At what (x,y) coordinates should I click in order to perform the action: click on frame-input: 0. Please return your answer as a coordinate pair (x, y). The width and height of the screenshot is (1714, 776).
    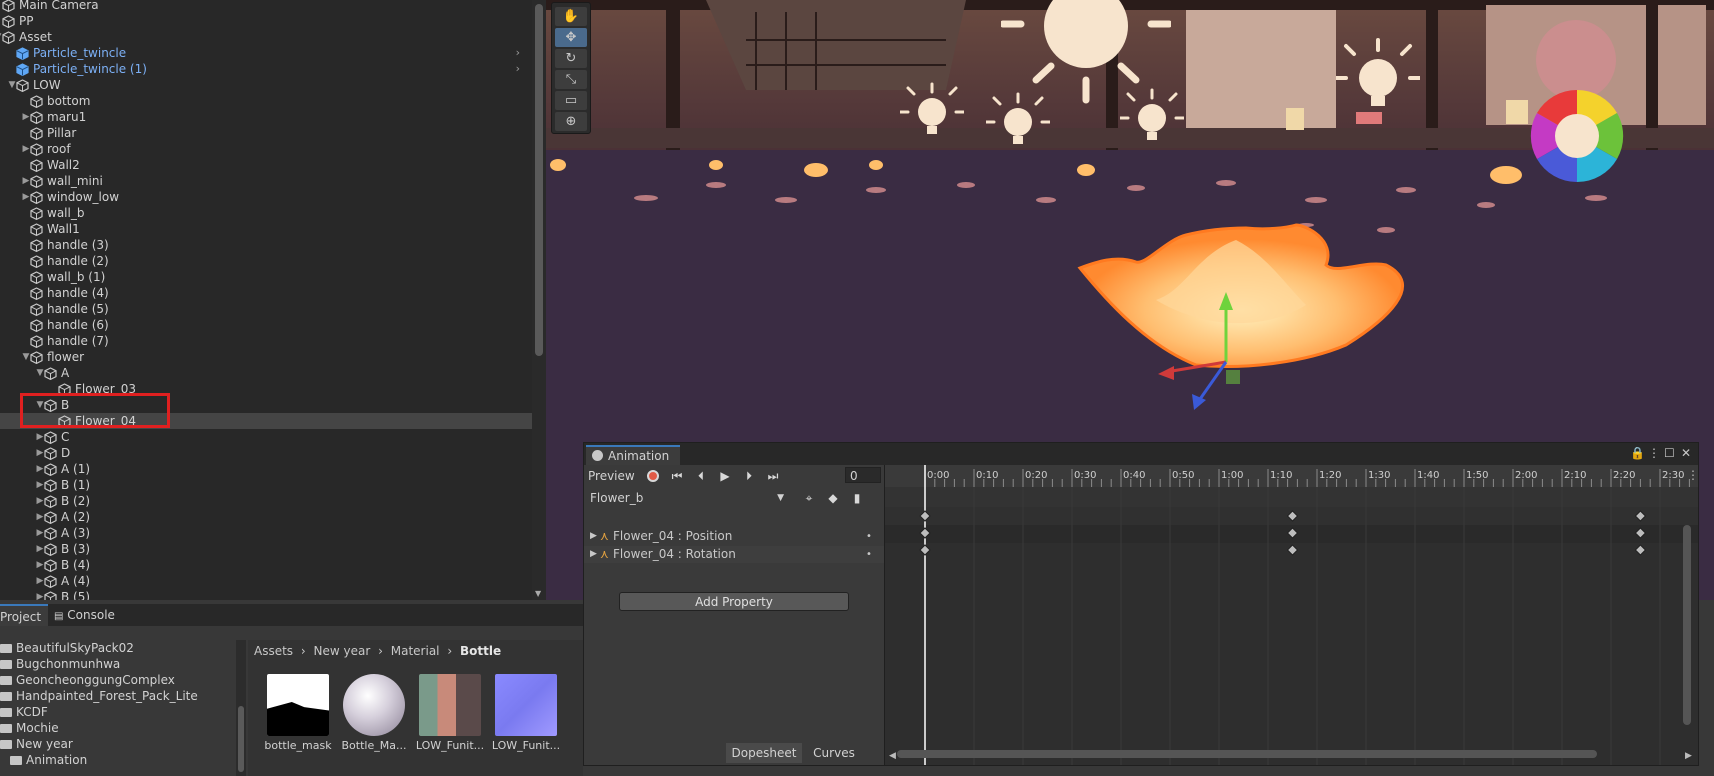
    Looking at the image, I should click on (863, 475).